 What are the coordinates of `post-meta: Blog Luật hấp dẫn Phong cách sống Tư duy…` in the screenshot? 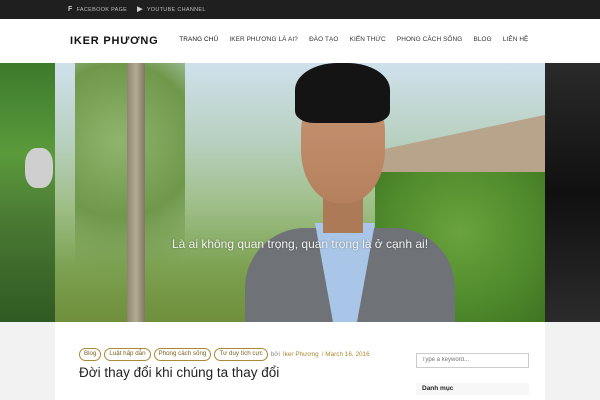 It's located at (229, 354).